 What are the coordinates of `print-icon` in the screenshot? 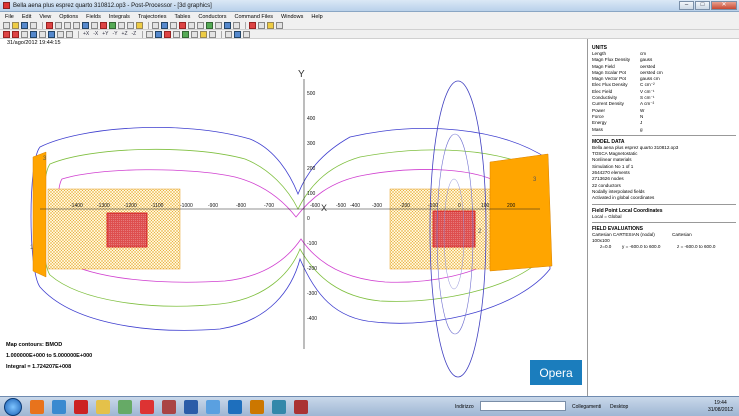 It's located at (33, 25).